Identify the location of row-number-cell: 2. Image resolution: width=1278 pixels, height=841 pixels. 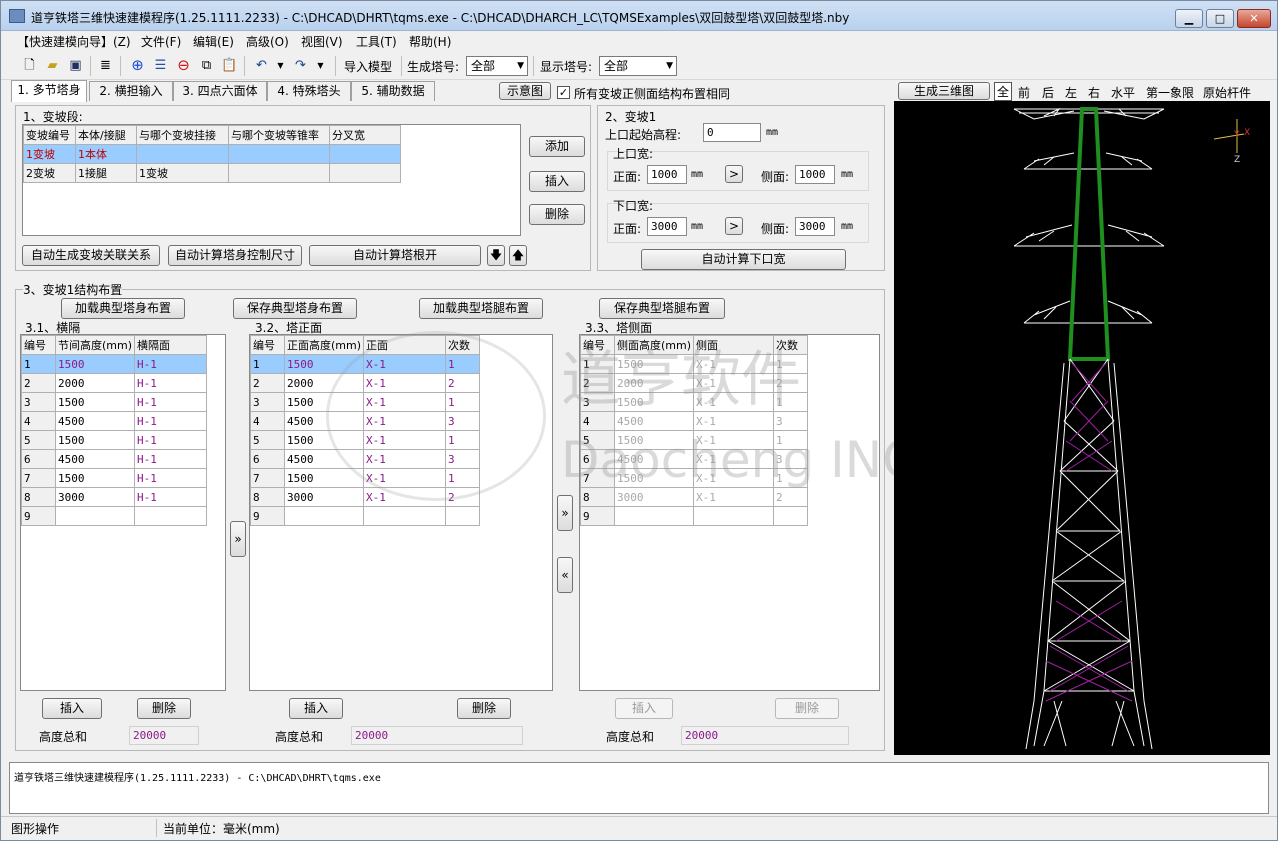
(38, 383).